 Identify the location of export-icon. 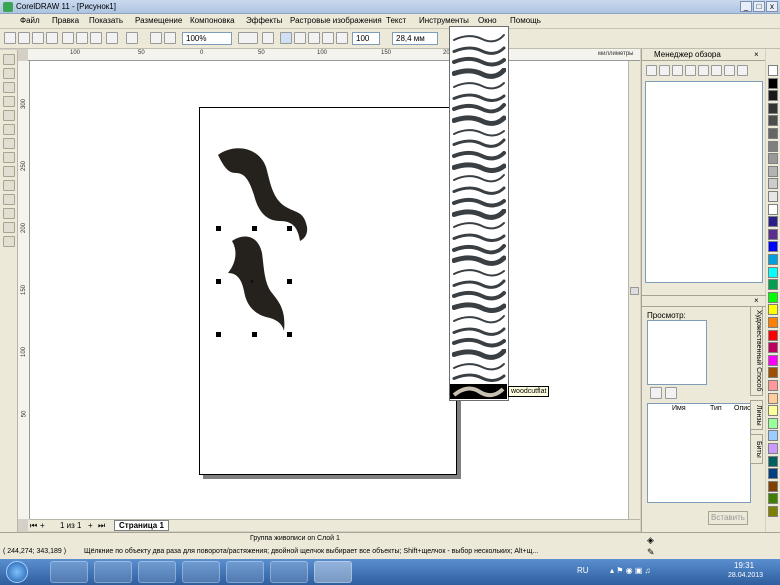
(170, 38).